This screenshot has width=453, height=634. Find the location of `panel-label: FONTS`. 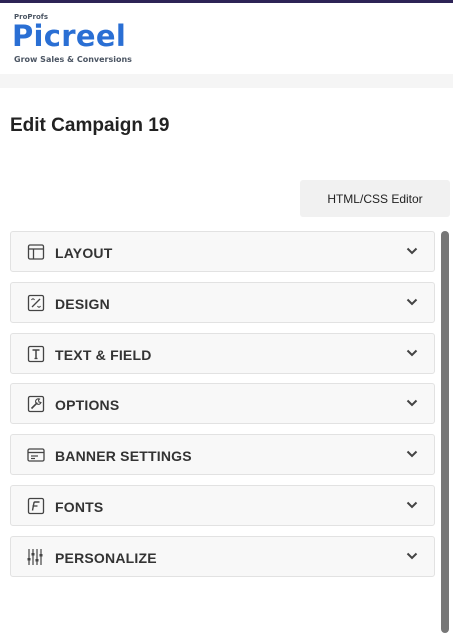

panel-label: FONTS is located at coordinates (79, 506).